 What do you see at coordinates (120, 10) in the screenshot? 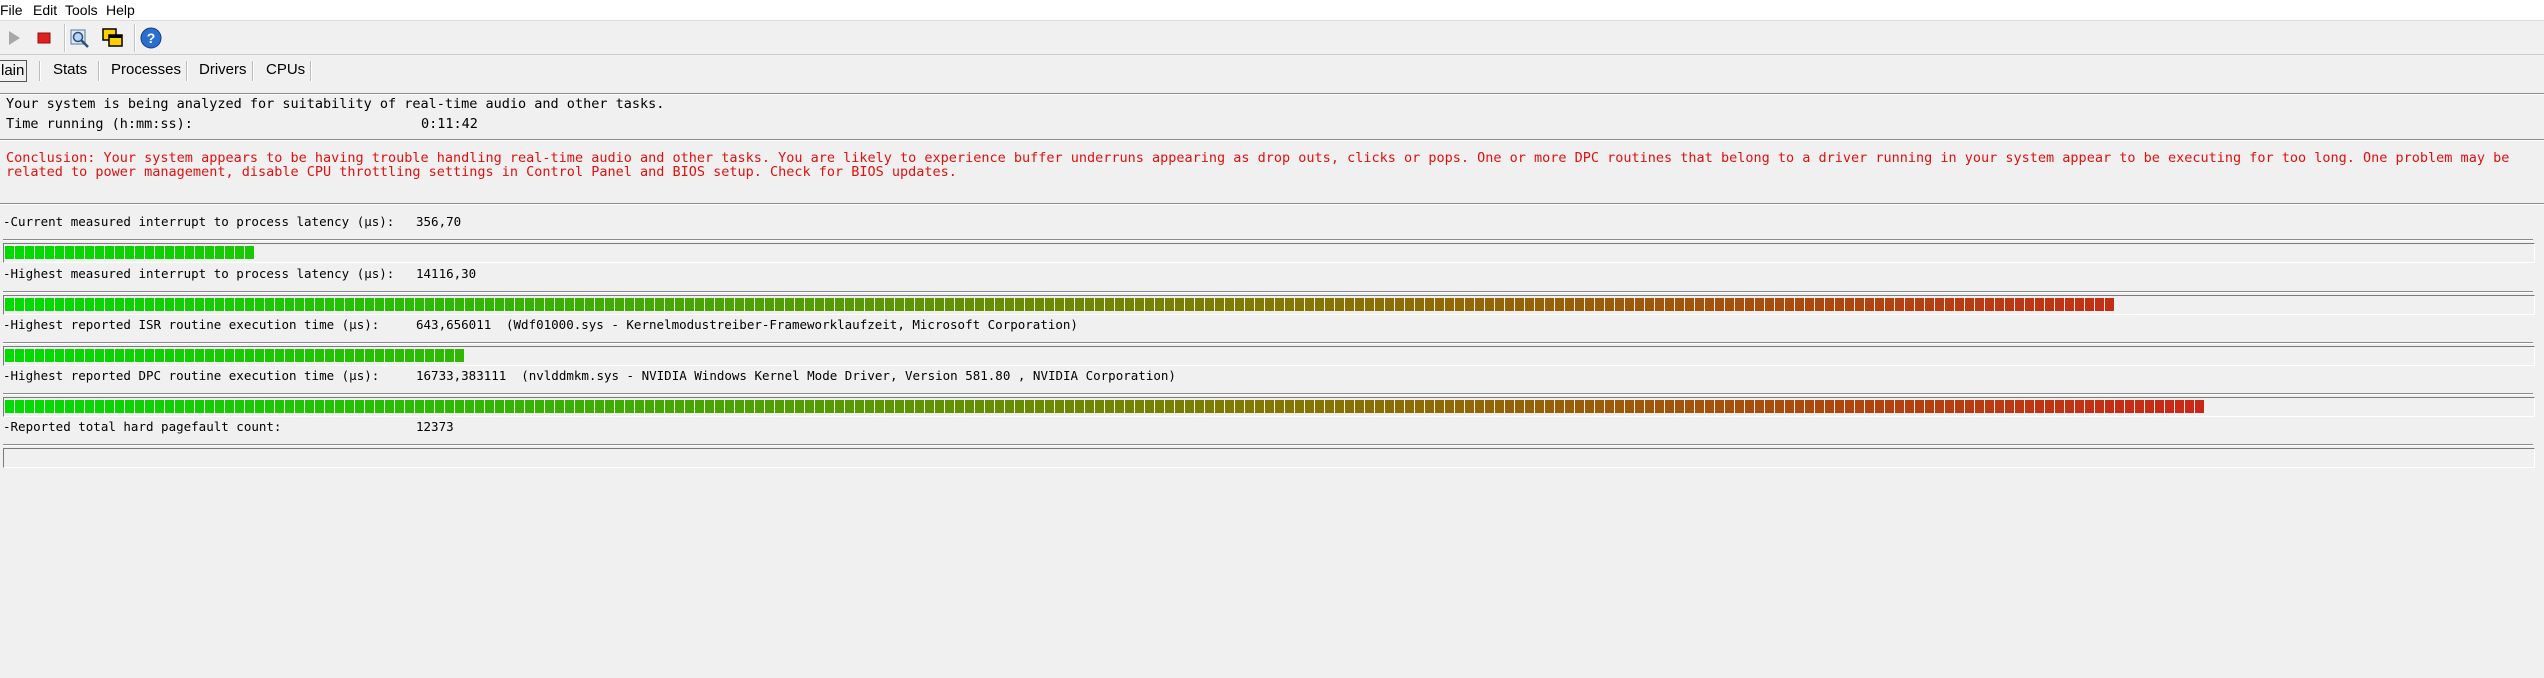
I see `menu-help: Help` at bounding box center [120, 10].